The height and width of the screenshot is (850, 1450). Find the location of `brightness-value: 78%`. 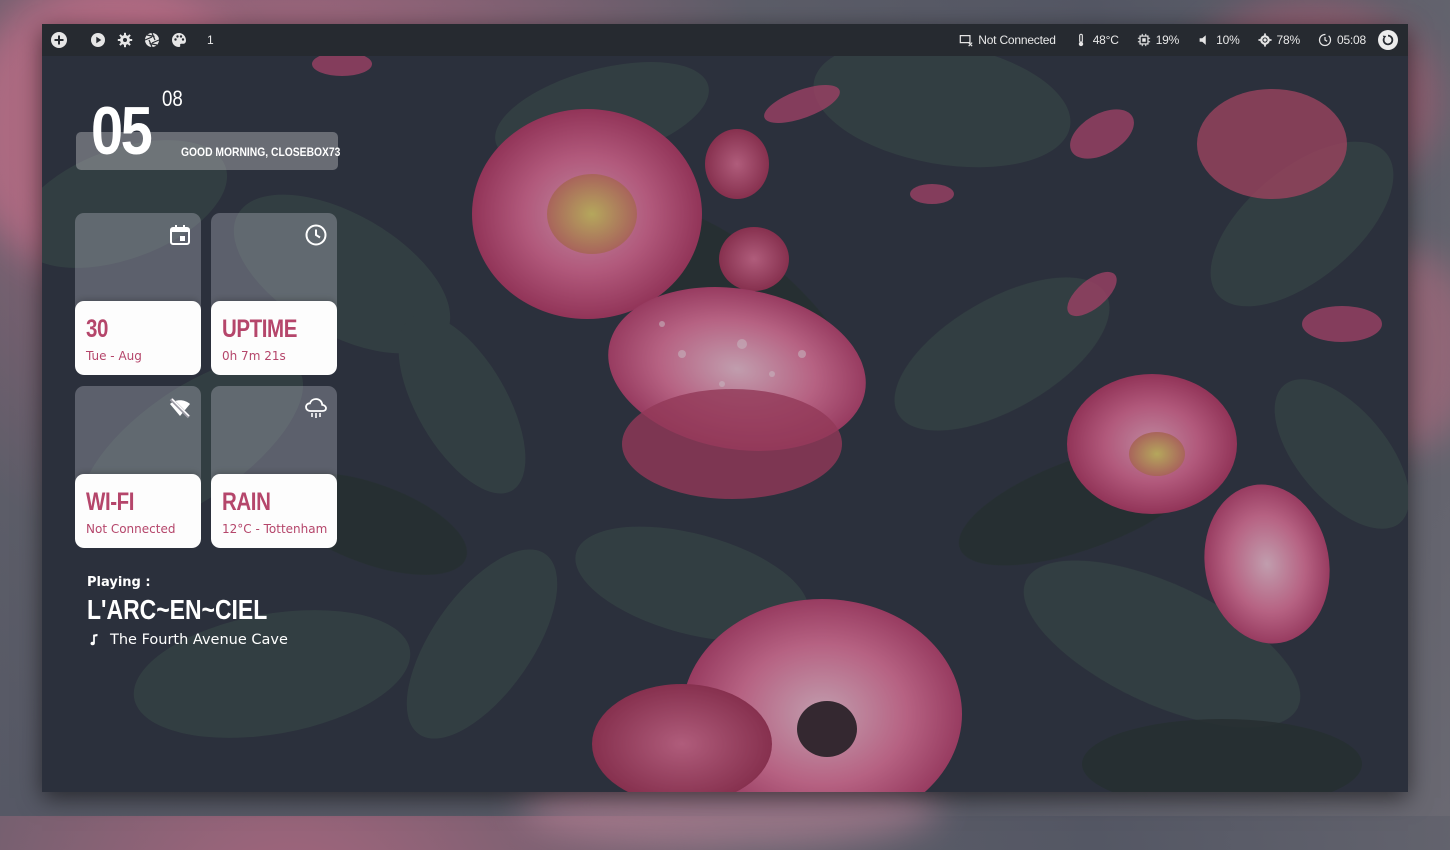

brightness-value: 78% is located at coordinates (1288, 40).